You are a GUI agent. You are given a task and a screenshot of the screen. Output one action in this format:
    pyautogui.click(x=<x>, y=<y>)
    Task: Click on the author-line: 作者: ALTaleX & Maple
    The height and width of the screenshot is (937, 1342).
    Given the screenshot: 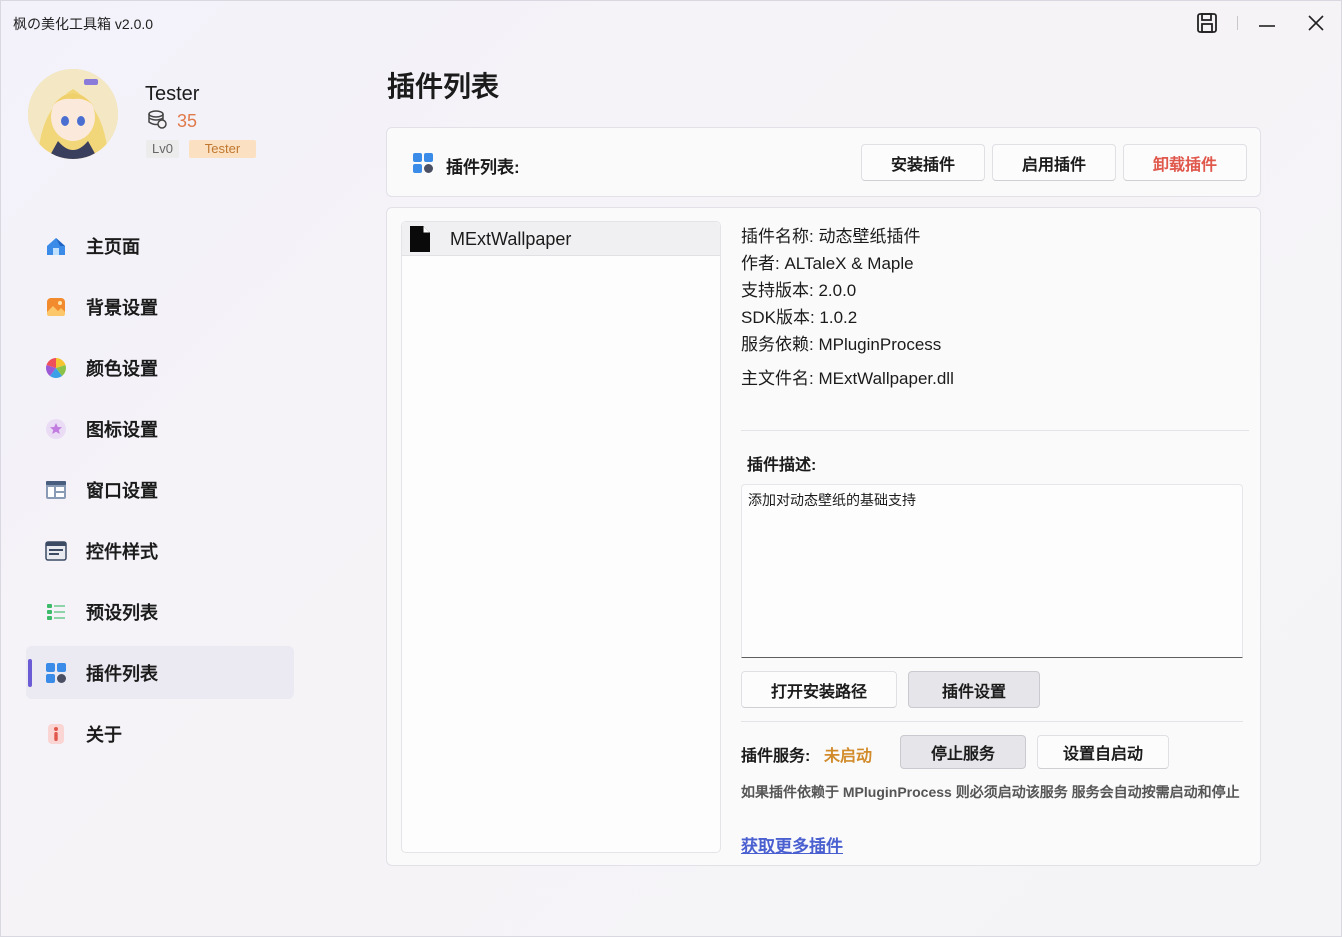 What is the action you would take?
    pyautogui.click(x=827, y=263)
    